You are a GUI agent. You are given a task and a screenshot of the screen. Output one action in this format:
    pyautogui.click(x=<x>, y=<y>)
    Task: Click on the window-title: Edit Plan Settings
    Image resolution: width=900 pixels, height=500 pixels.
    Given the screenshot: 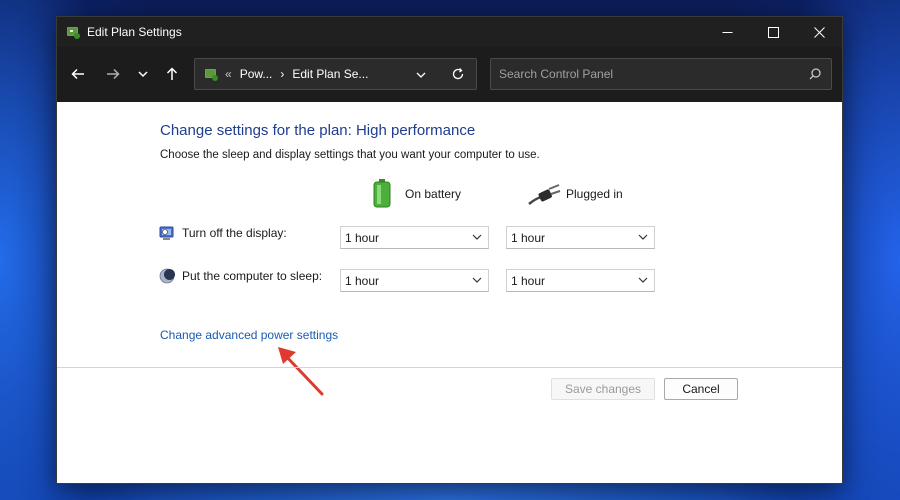 What is the action you would take?
    pyautogui.click(x=134, y=32)
    